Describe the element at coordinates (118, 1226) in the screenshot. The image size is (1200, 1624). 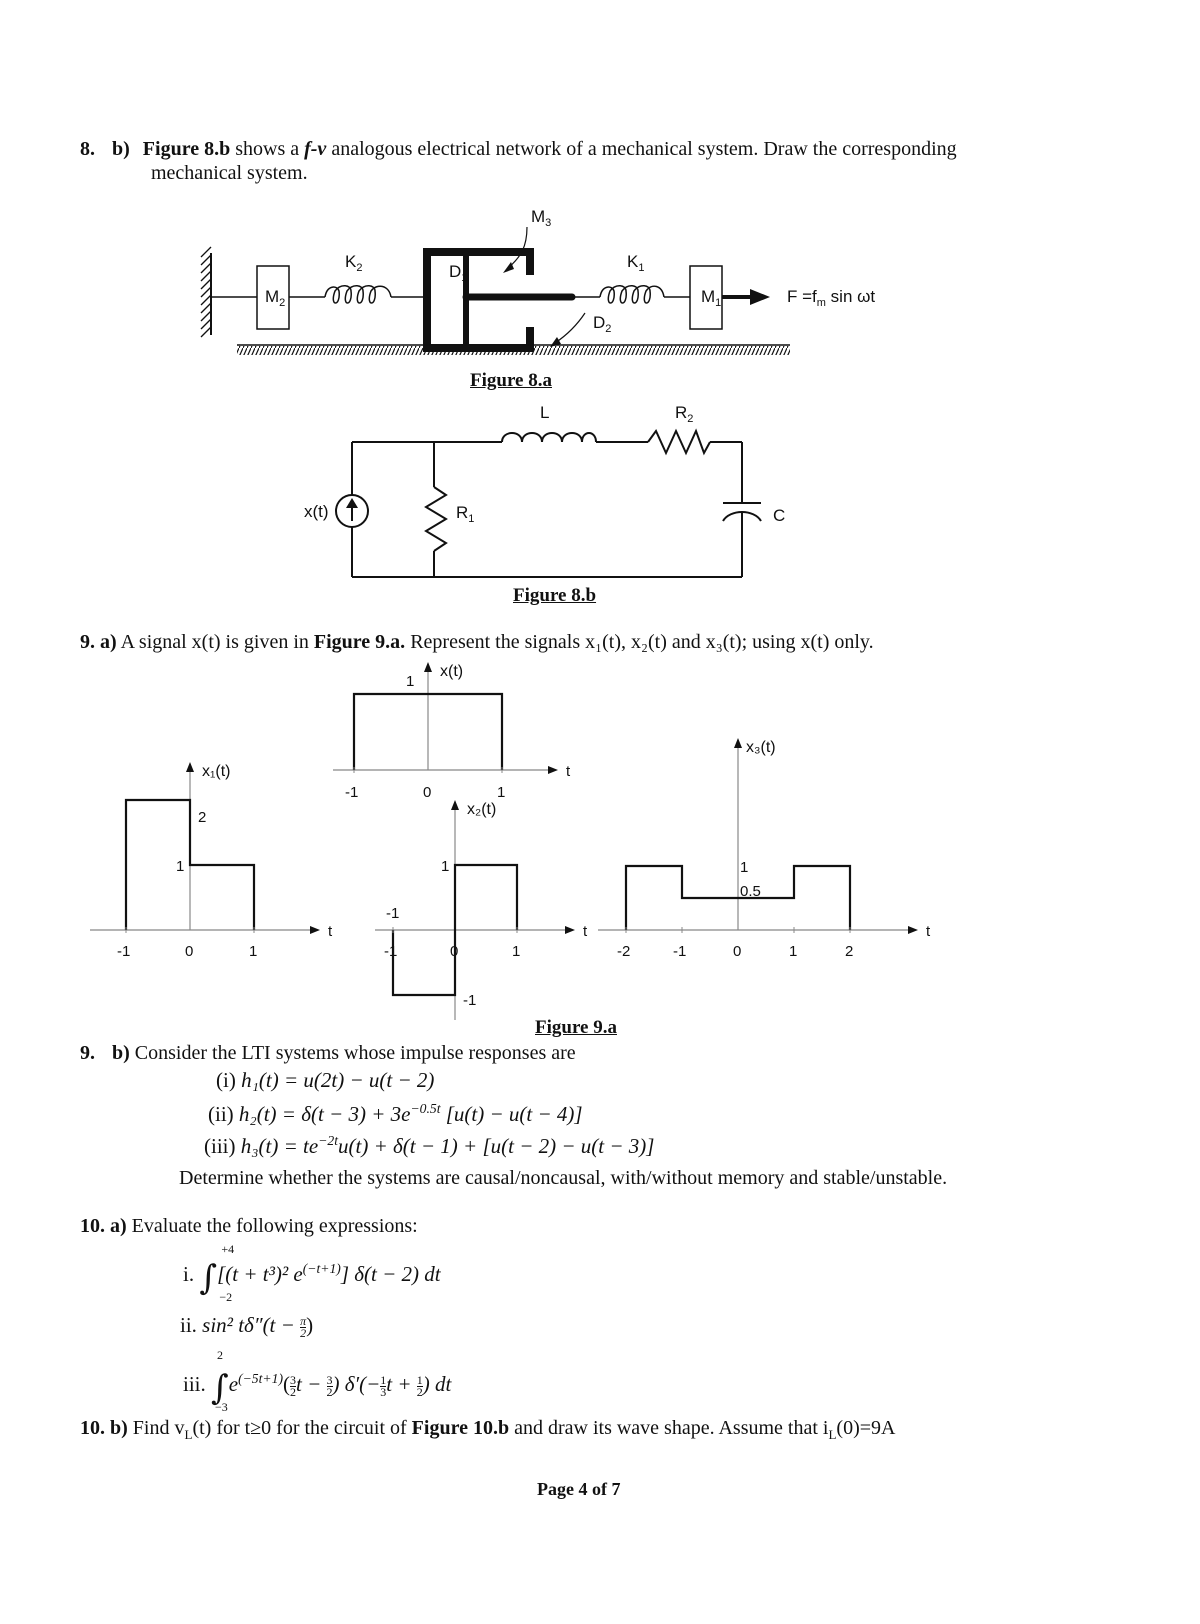
I see `question-part: a)` at that location.